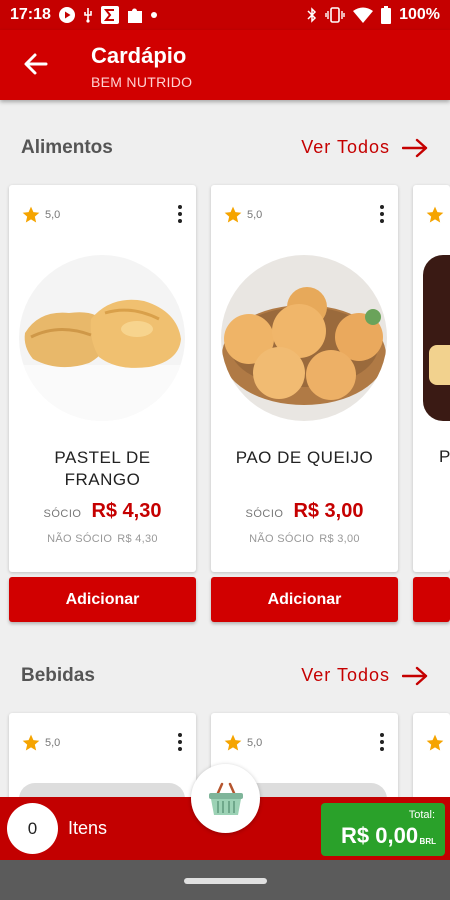 This screenshot has width=450, height=900. What do you see at coordinates (66, 15) in the screenshot?
I see `play-icon` at bounding box center [66, 15].